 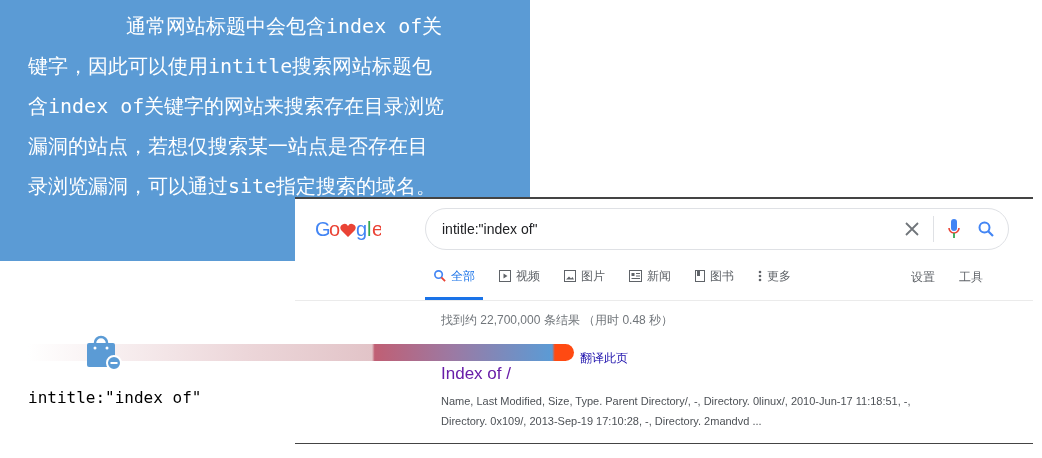 What do you see at coordinates (700, 275) in the screenshot?
I see `book-icon` at bounding box center [700, 275].